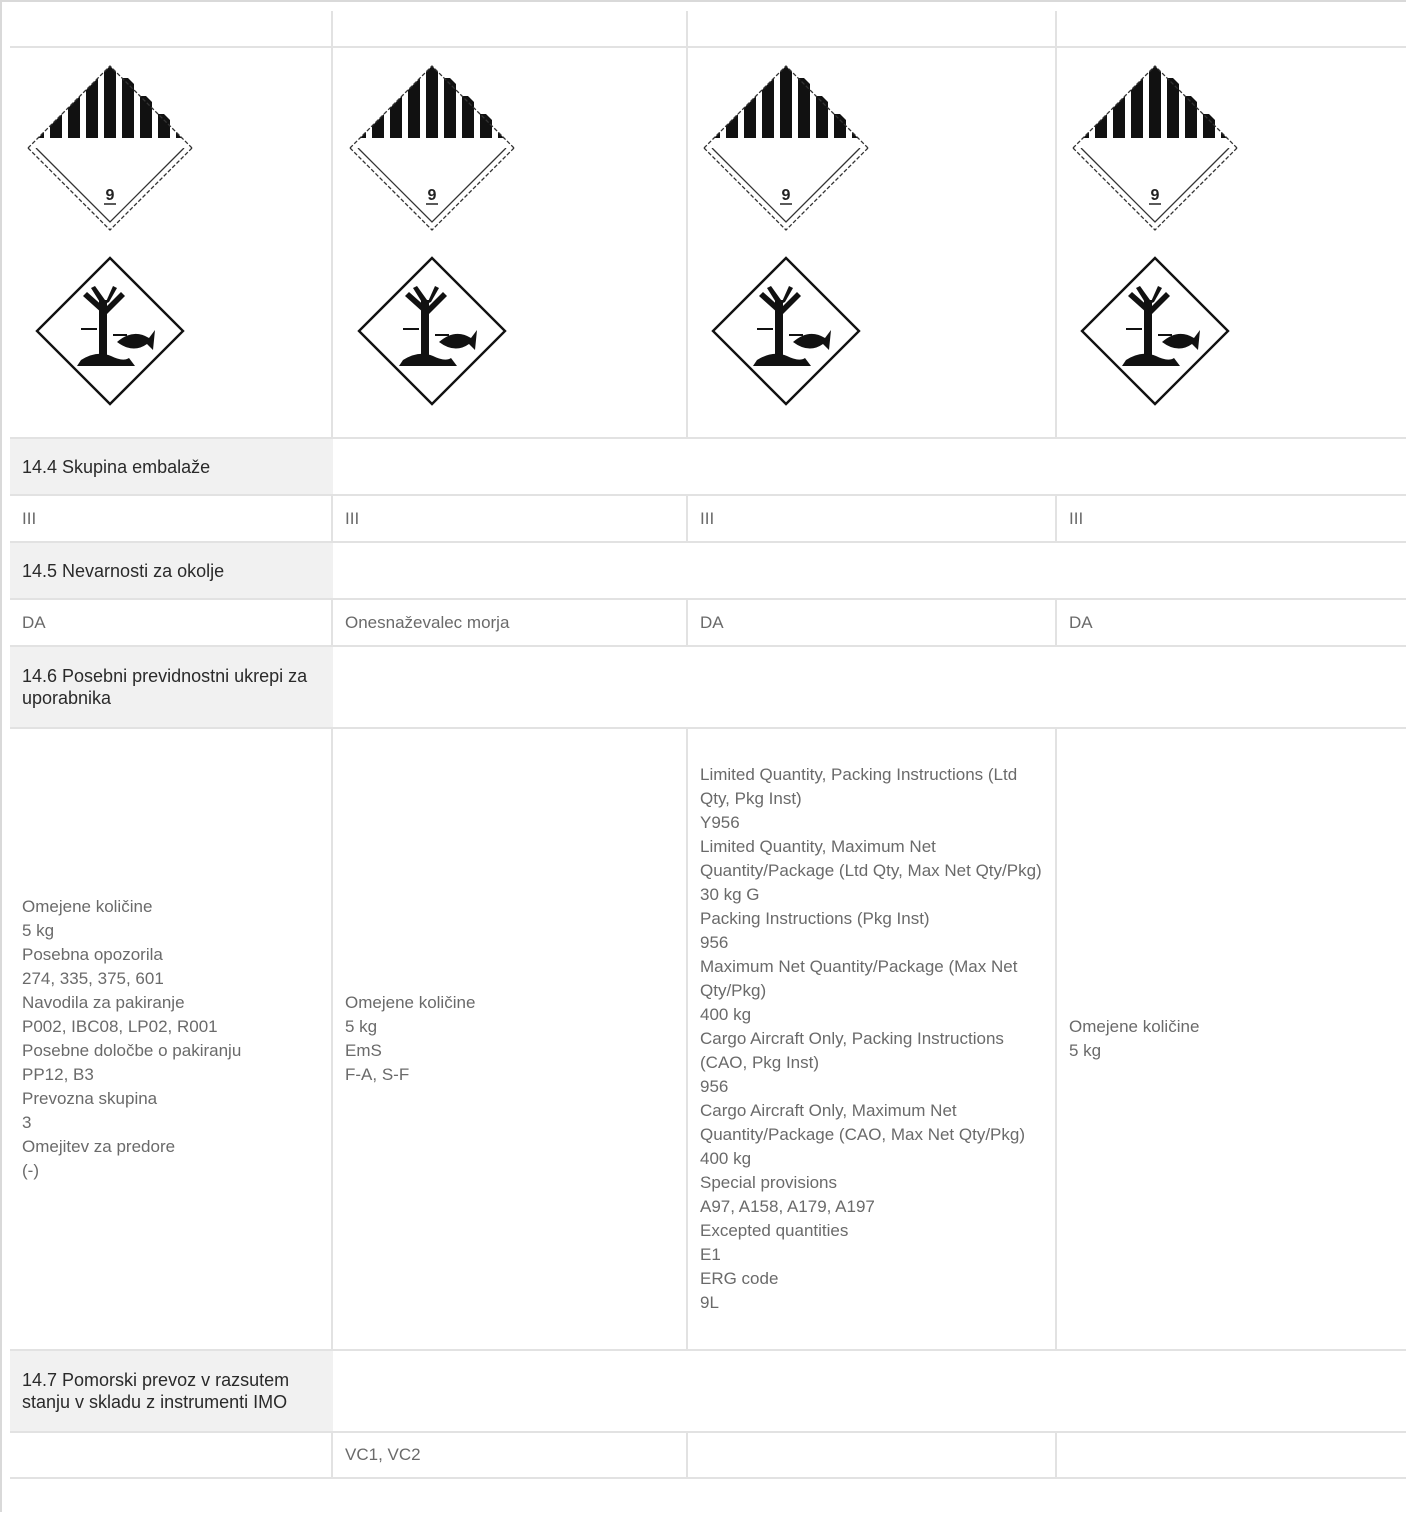  Describe the element at coordinates (872, 1455) in the screenshot. I see `imo-bulk-col3` at that location.